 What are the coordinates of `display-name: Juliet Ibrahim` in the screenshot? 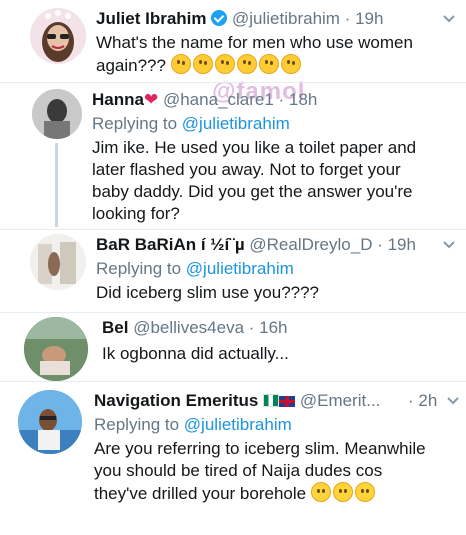 It's located at (151, 18).